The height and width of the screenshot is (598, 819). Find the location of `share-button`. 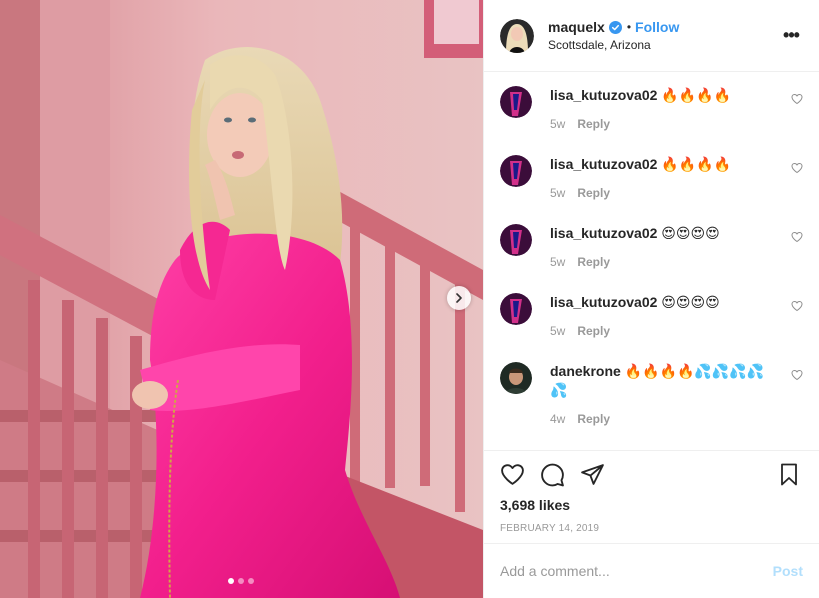

share-button is located at coordinates (593, 474).